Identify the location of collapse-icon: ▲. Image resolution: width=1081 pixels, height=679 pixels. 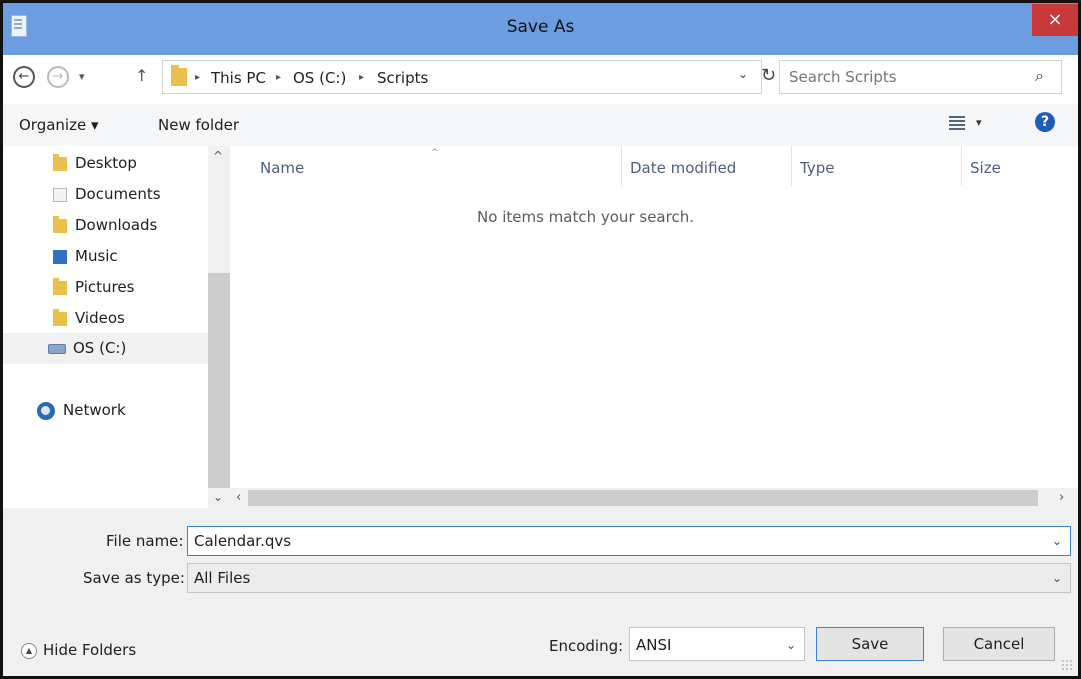
(29, 651).